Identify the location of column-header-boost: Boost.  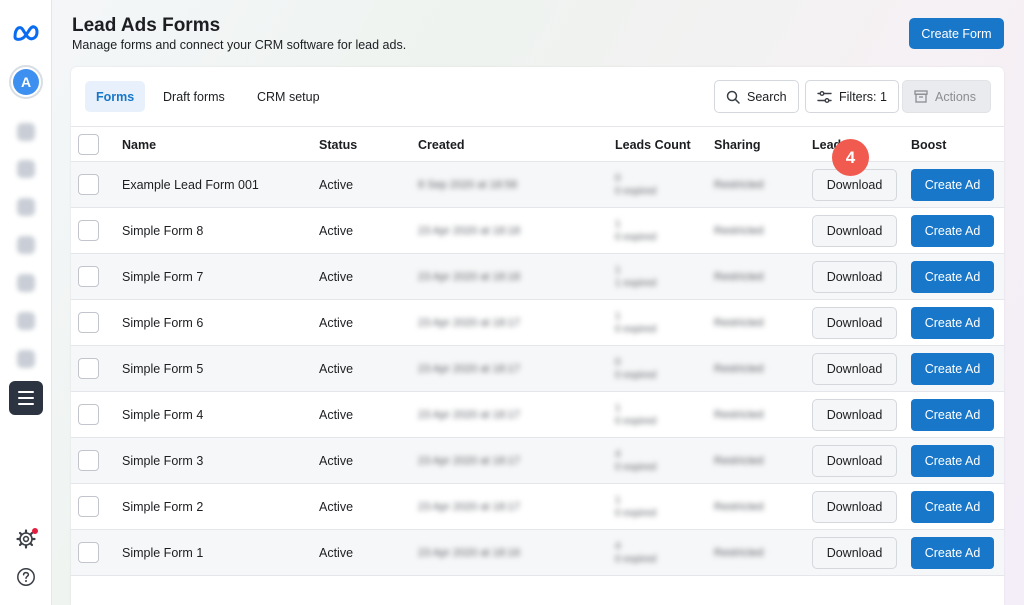
(928, 145).